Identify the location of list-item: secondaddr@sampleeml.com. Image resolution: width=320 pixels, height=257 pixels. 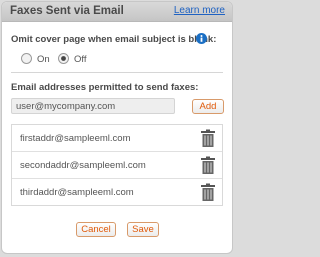
(117, 165).